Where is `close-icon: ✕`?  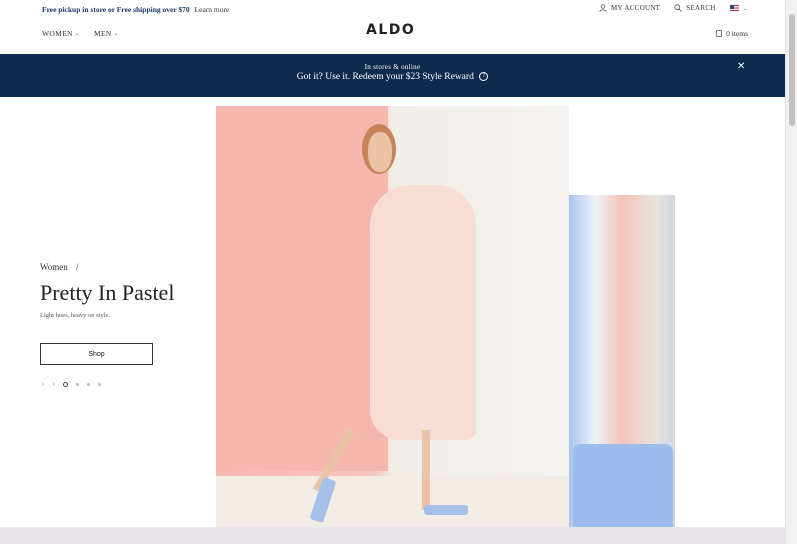
close-icon: ✕ is located at coordinates (741, 66).